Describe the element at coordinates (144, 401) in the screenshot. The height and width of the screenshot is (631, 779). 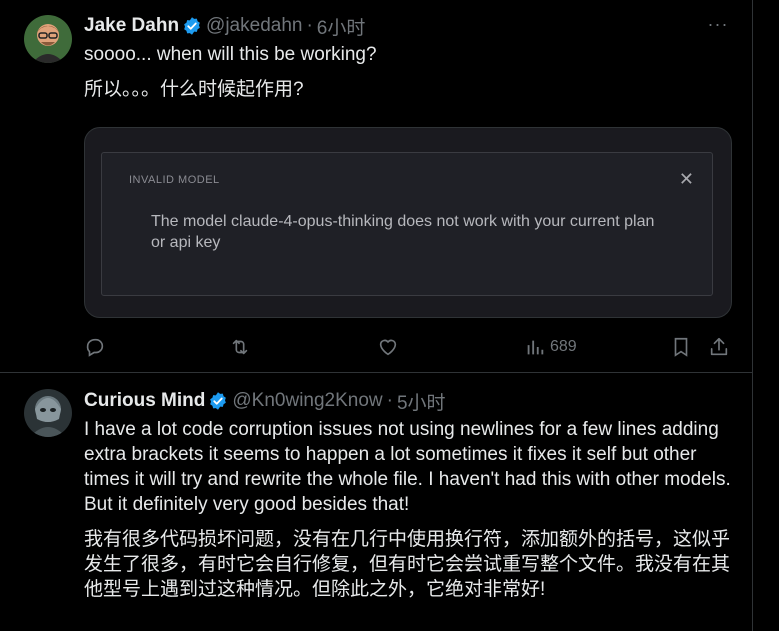
I see `display-name: Curious Mind` at that location.